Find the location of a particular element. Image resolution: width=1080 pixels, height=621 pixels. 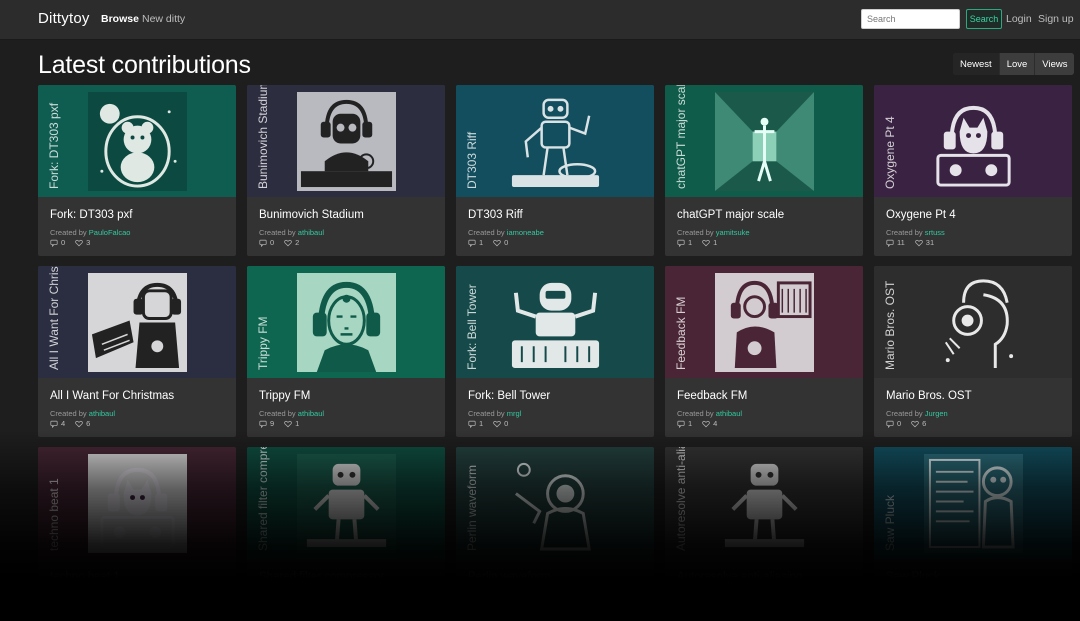

card-meta: Created by Jurgen is located at coordinates (917, 413).